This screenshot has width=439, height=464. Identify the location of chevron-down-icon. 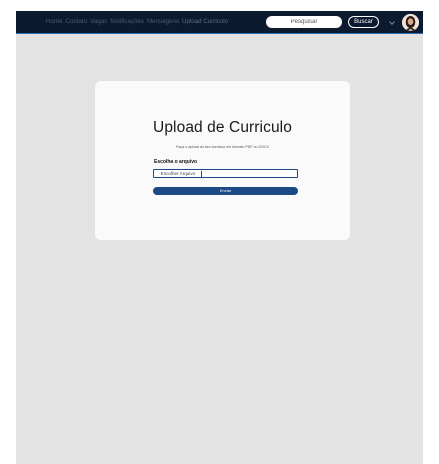
(392, 22).